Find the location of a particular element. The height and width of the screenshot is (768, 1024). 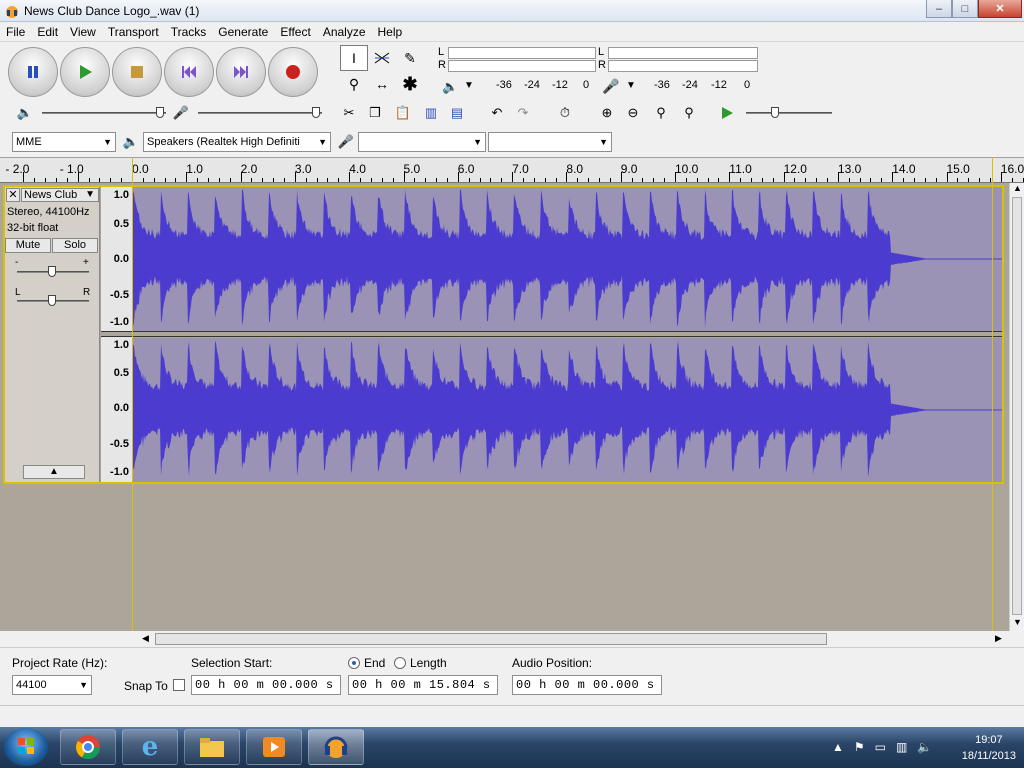

project-rate-select: 44100 ▼ is located at coordinates (52, 685).